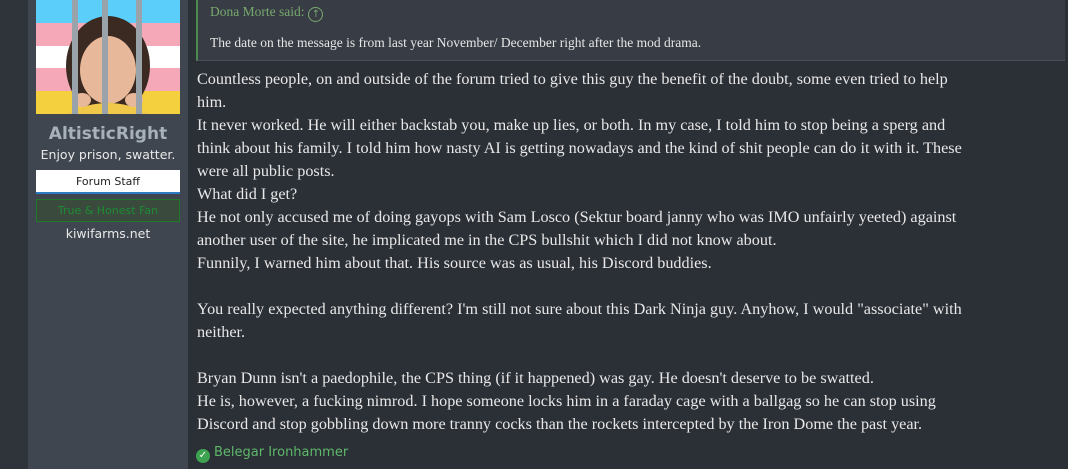 This screenshot has height=469, width=1068. I want to click on fan-banner: True & Honest Fan, so click(108, 210).